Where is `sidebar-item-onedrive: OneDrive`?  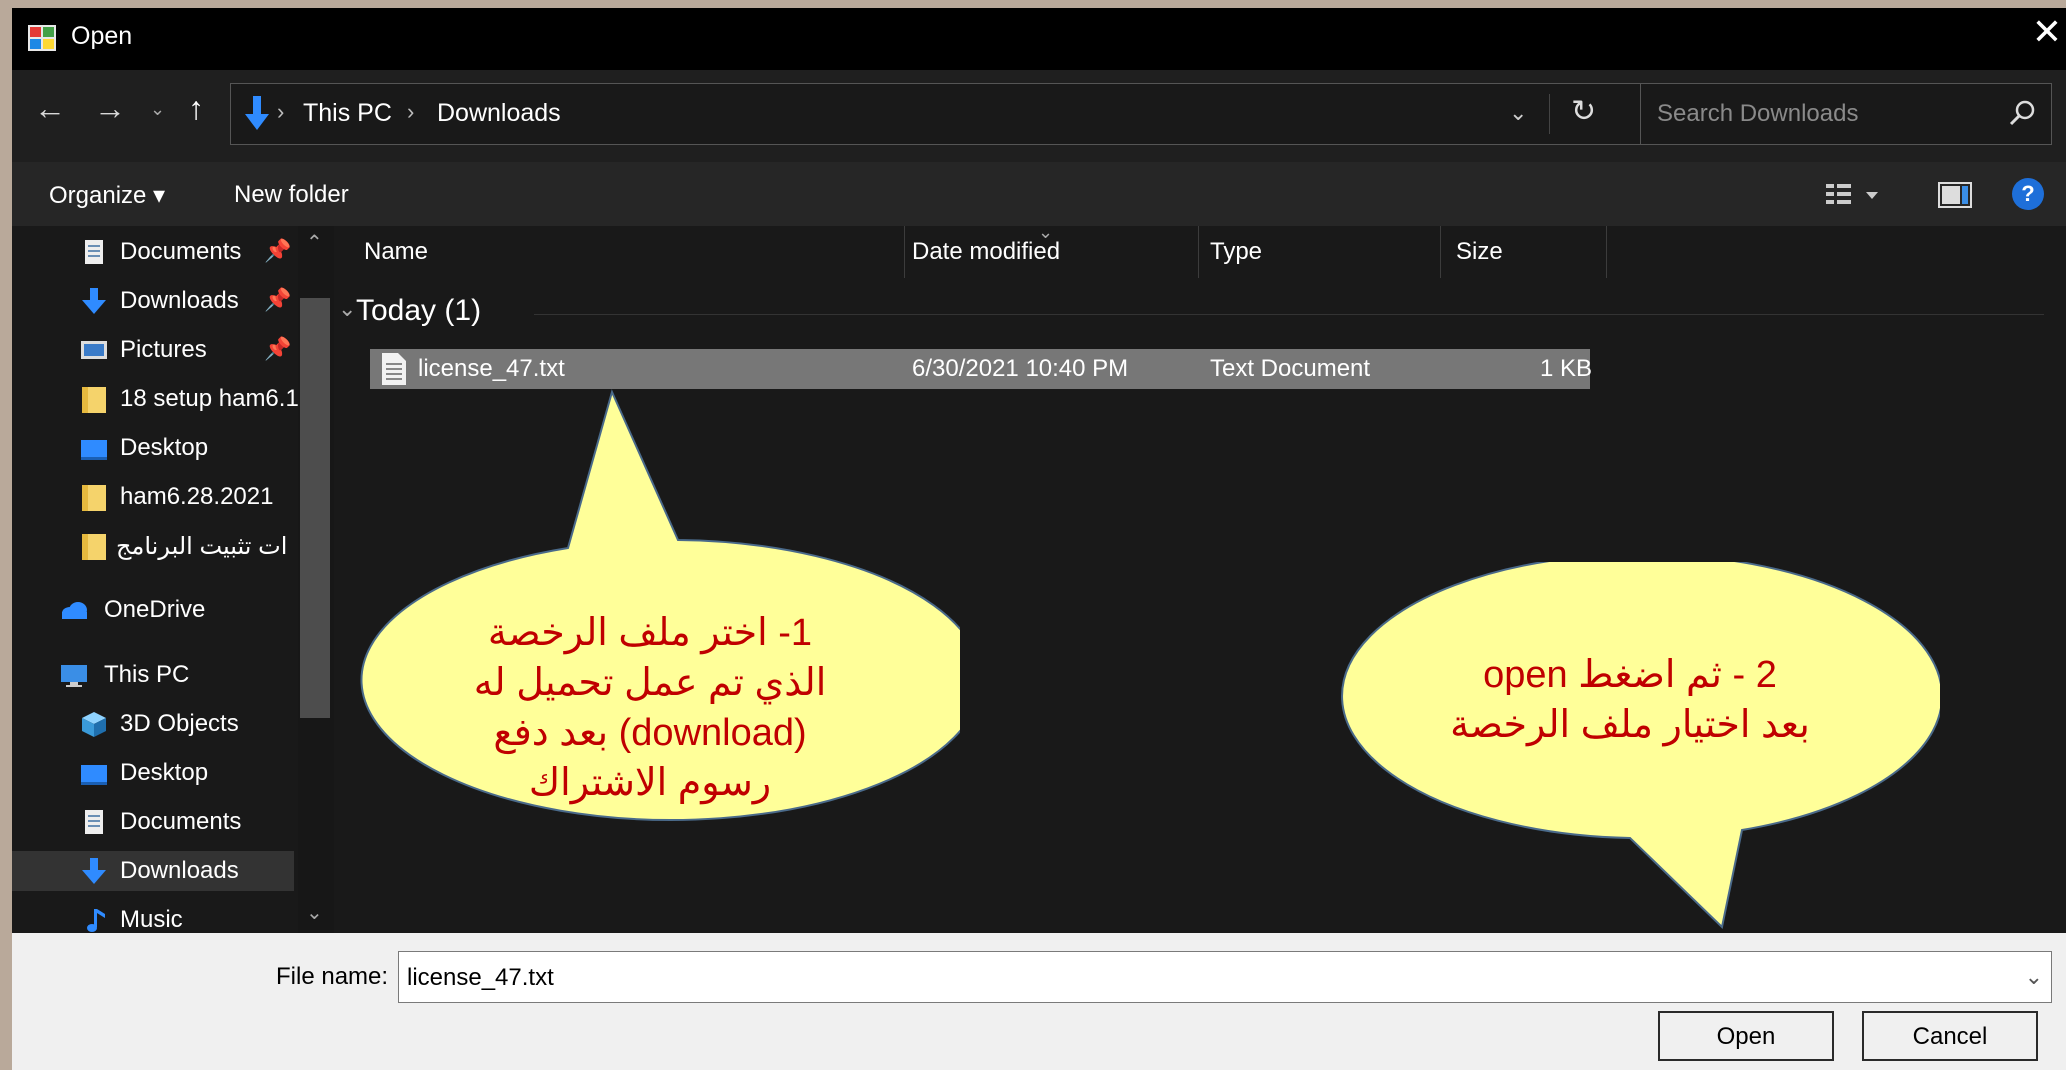 sidebar-item-onedrive: OneDrive is located at coordinates (172, 610).